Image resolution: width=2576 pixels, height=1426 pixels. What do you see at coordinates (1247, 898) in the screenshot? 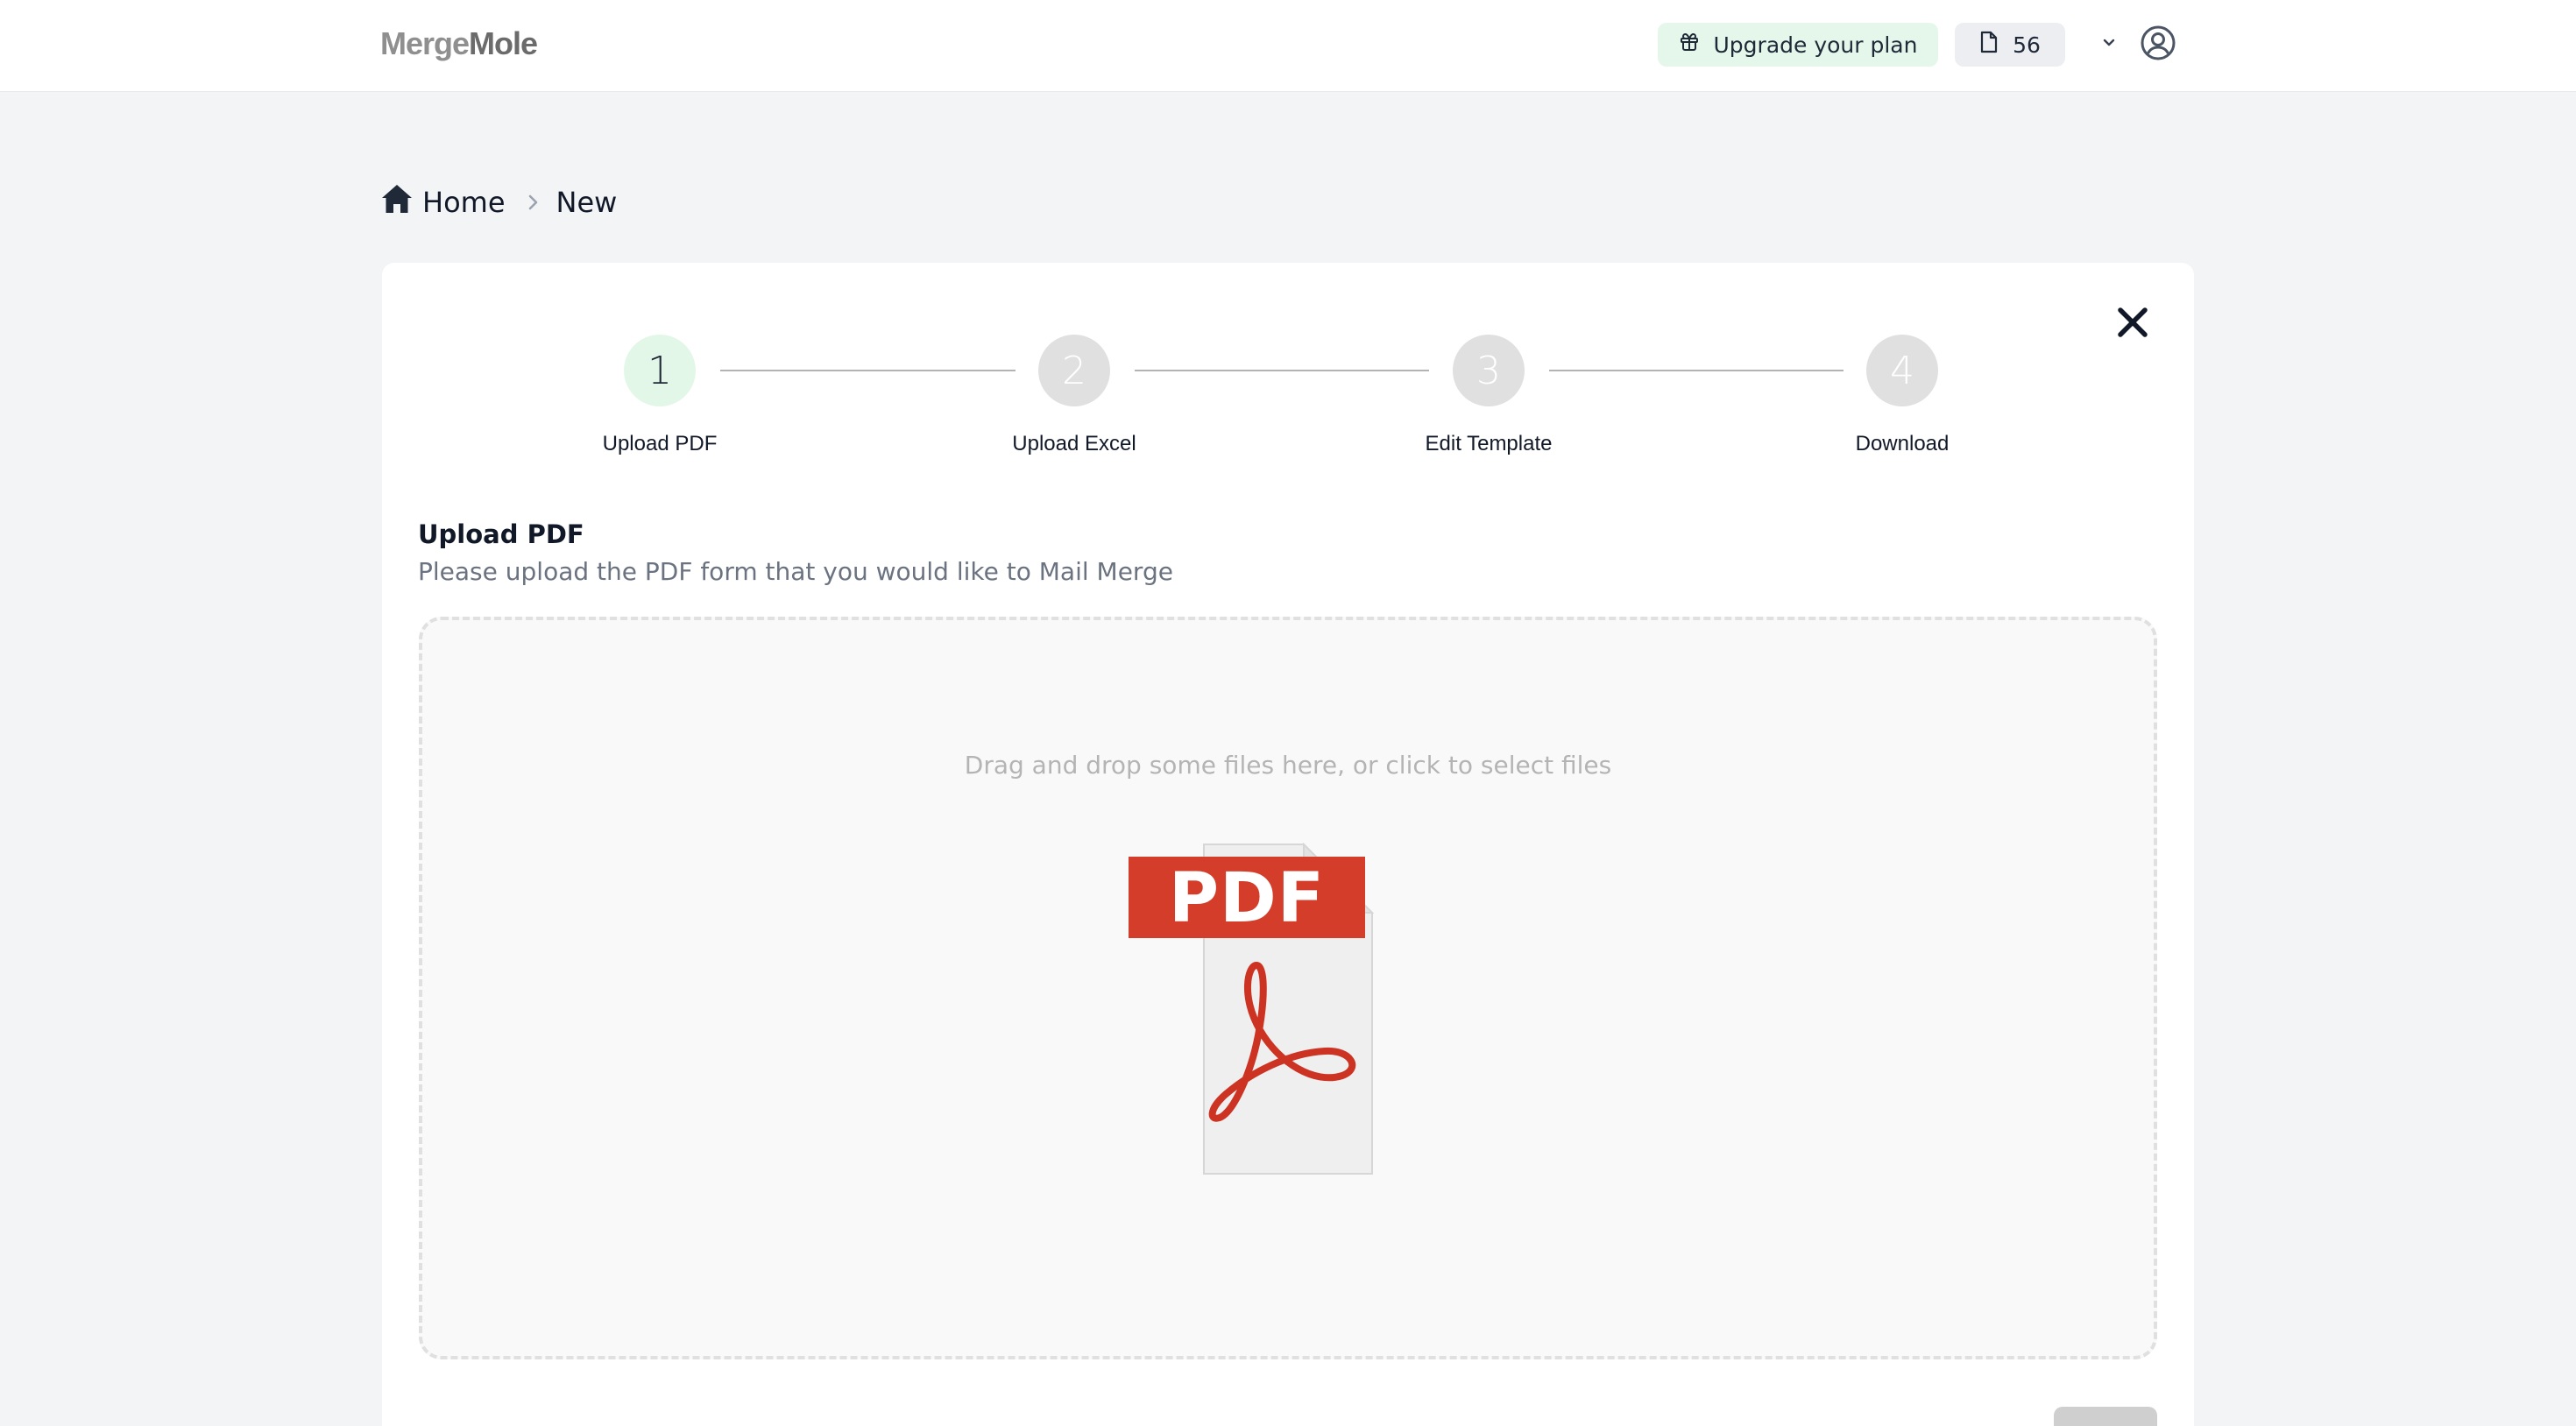
I see `pdf-banner-text: PDF` at bounding box center [1247, 898].